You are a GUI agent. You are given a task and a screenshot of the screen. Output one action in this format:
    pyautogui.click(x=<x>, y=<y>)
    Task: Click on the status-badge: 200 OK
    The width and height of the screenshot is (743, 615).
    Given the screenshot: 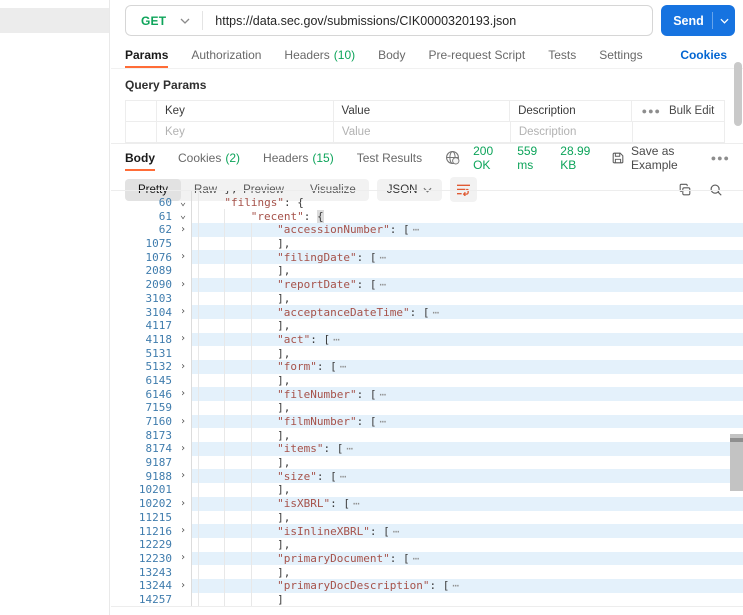 What is the action you would take?
    pyautogui.click(x=488, y=158)
    